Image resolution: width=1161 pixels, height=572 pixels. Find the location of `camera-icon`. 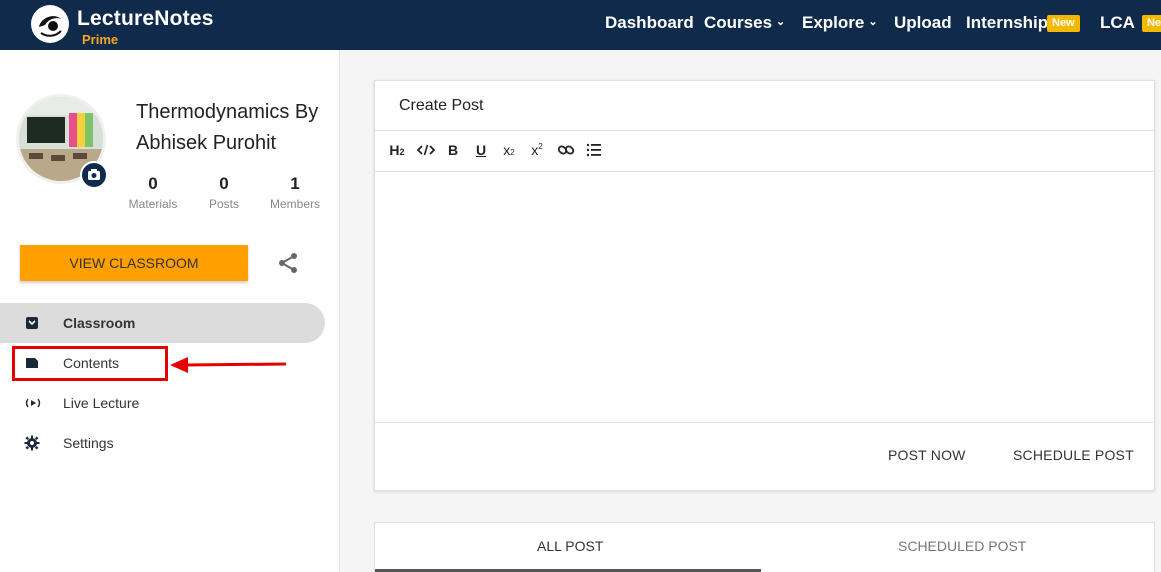

camera-icon is located at coordinates (94, 175).